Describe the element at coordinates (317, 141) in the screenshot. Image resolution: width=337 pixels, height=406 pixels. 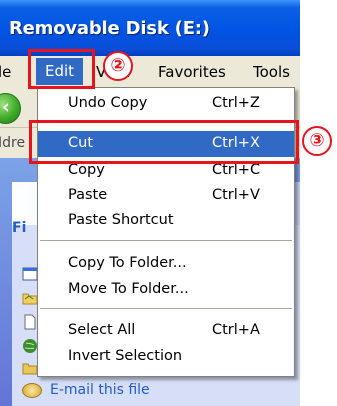
I see `step-3-badge: ③` at that location.